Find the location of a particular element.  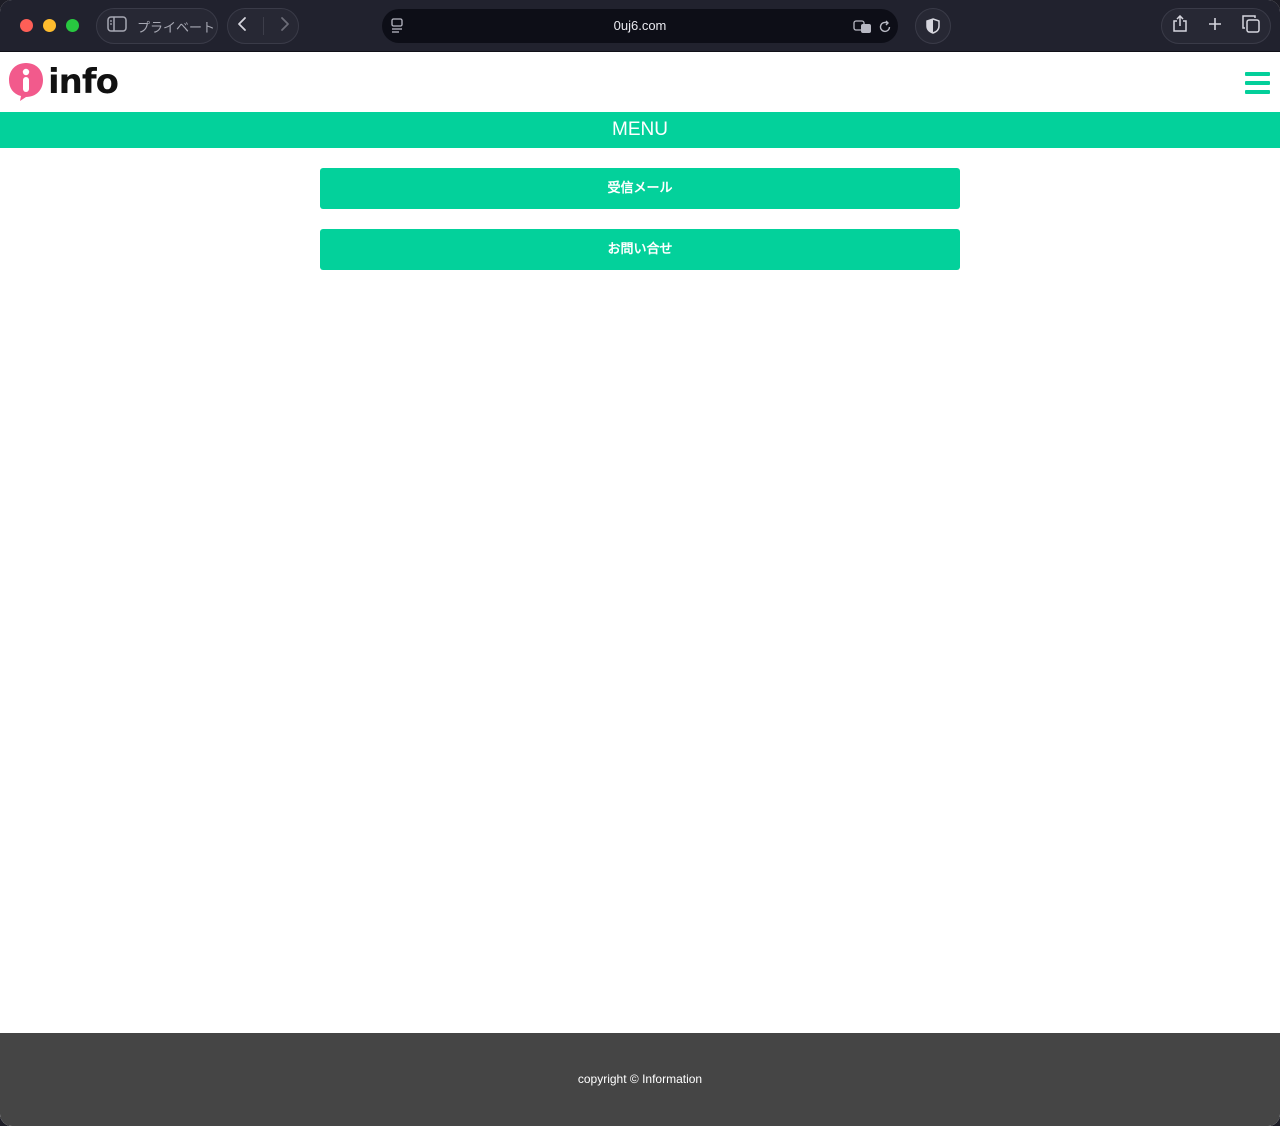

hamburger-menu-button is located at coordinates (1257, 83).